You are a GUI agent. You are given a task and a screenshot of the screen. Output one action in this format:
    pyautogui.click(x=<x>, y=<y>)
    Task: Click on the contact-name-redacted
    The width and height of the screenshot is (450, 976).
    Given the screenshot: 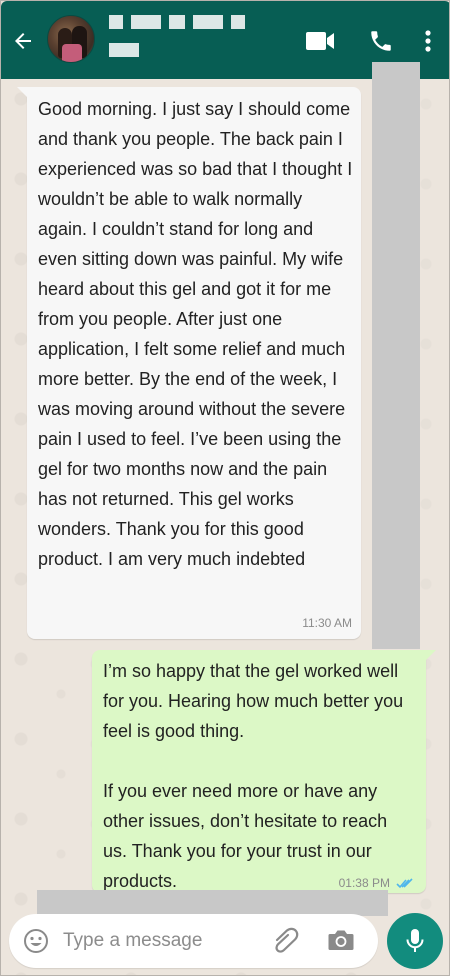 What is the action you would take?
    pyautogui.click(x=177, y=22)
    